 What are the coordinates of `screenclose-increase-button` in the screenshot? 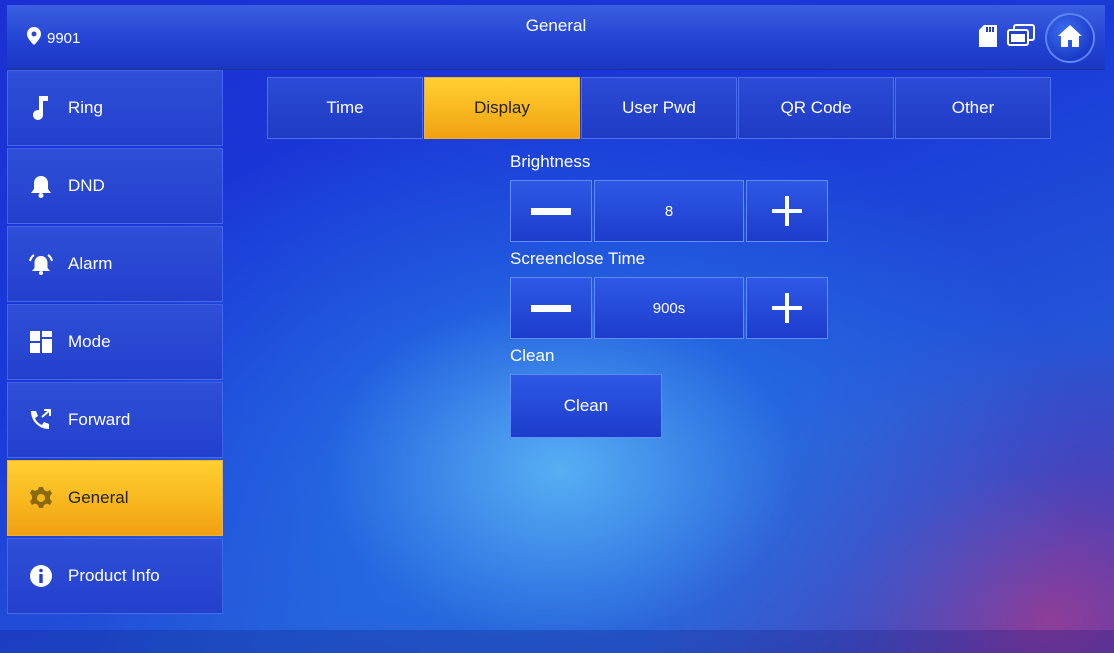 It's located at (787, 308).